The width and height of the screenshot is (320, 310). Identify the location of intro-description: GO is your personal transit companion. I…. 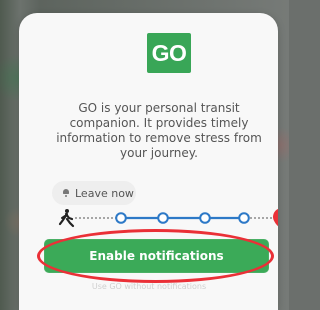
(159, 130).